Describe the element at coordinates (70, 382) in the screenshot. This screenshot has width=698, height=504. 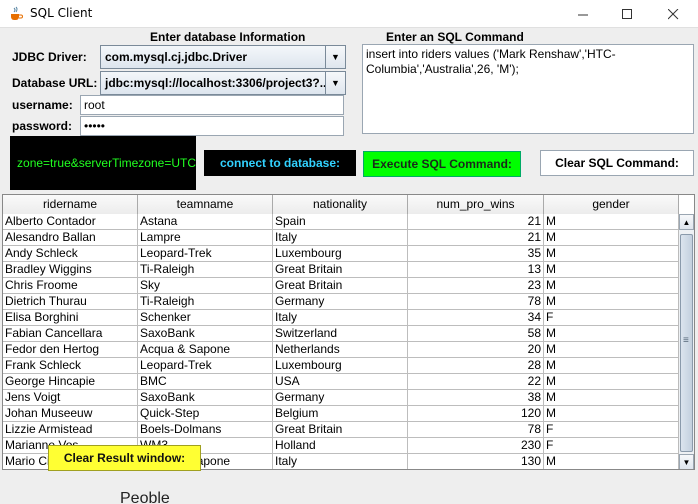
I see `table-cell: George Hincapie` at that location.